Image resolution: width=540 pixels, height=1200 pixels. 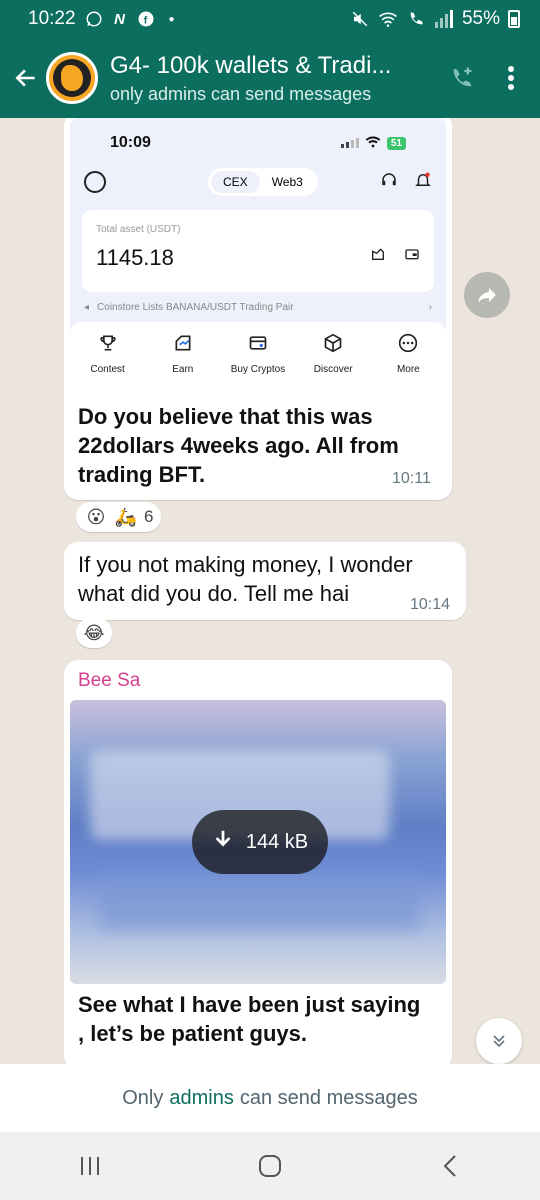 I want to click on more-vert-icon, so click(x=511, y=78).